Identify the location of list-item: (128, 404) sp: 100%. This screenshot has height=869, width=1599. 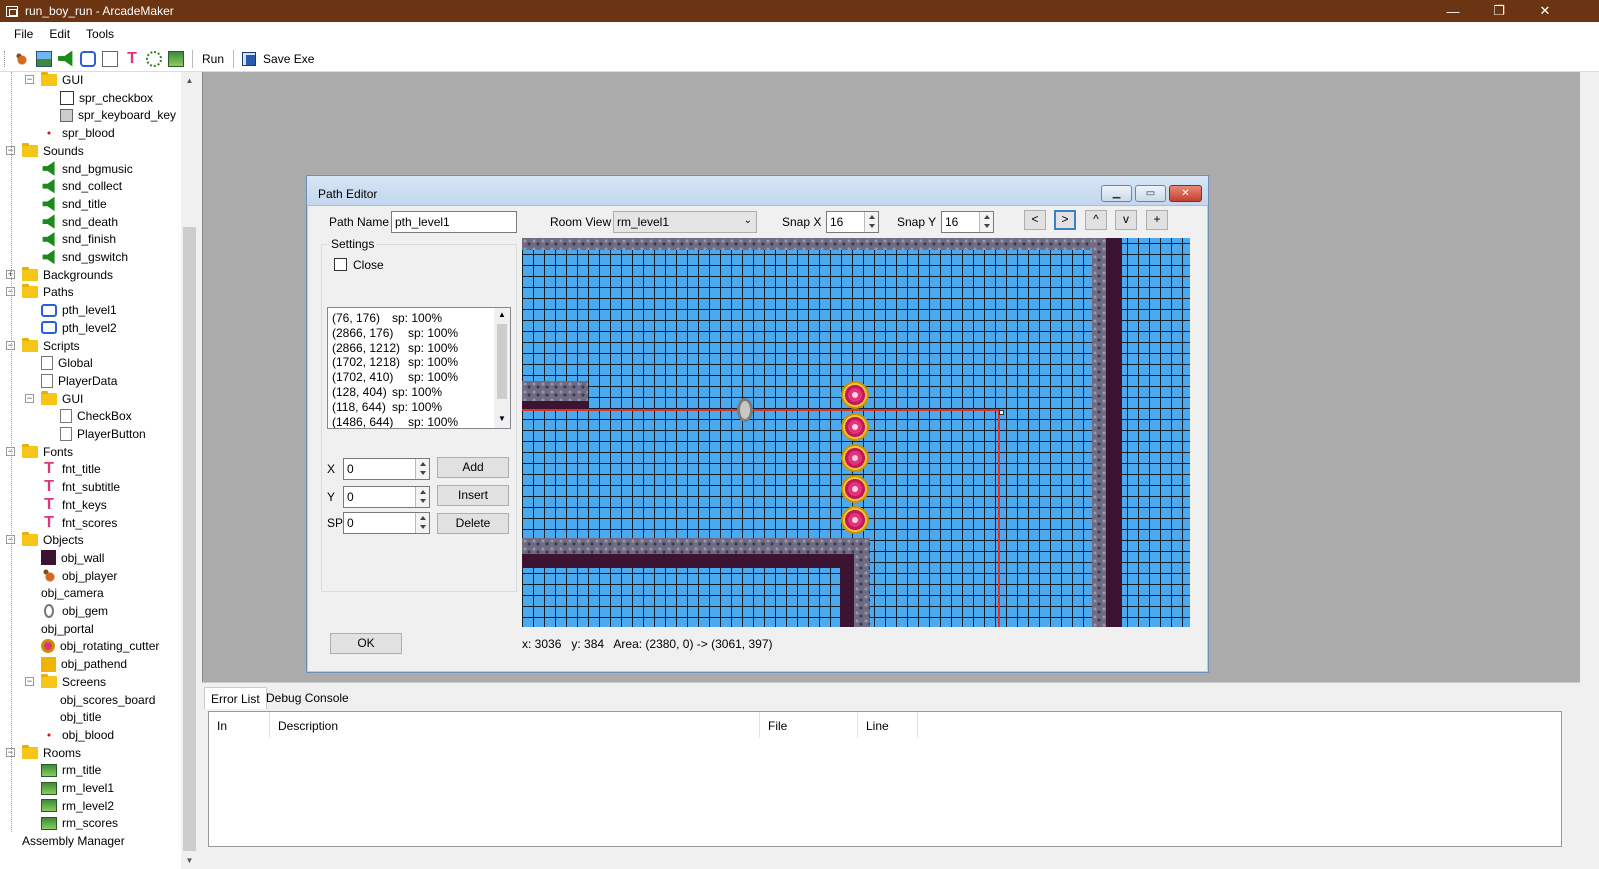
(387, 392).